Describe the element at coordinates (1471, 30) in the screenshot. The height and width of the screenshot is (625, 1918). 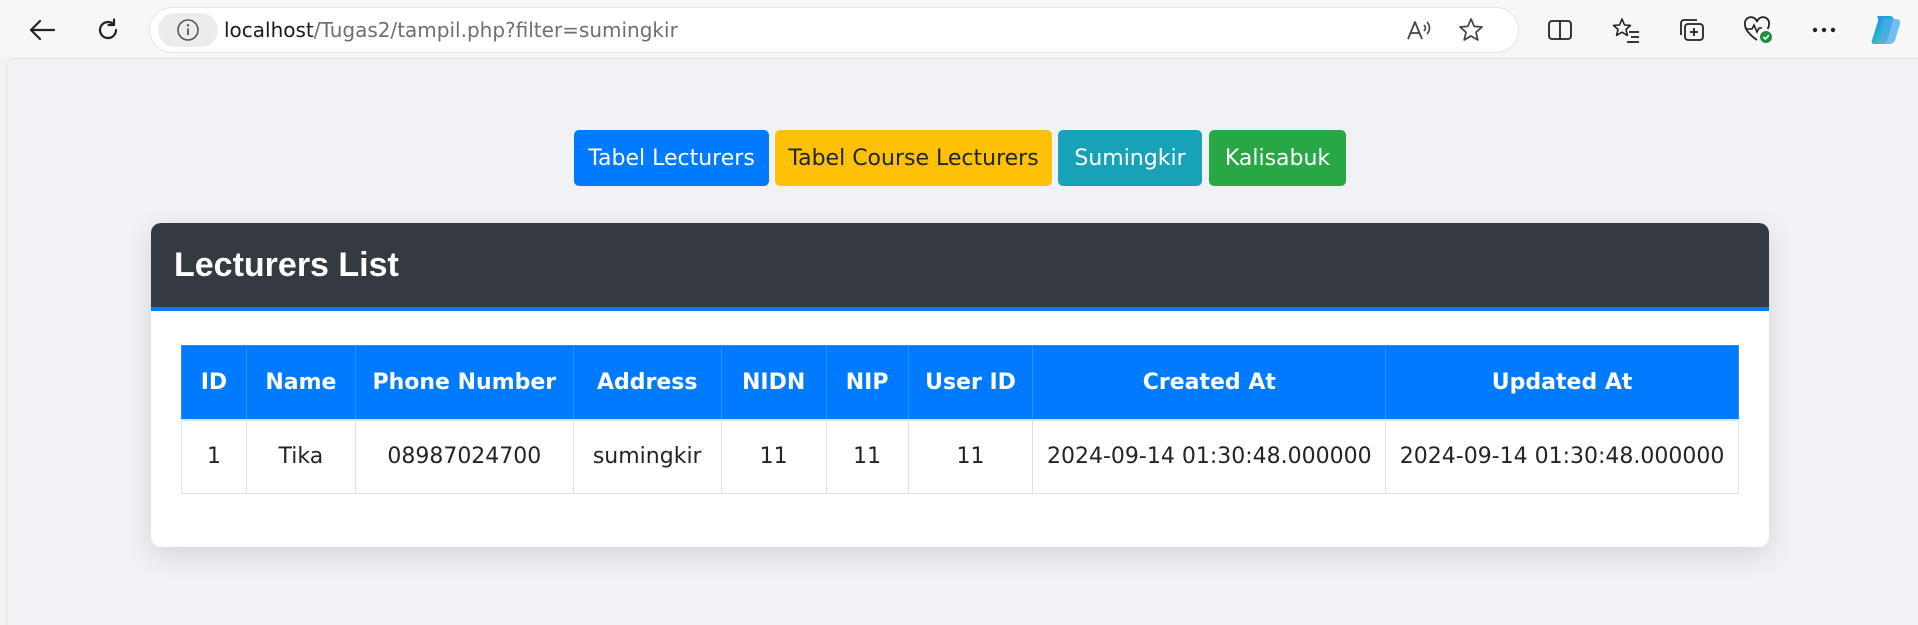
I see `star-icon` at that location.